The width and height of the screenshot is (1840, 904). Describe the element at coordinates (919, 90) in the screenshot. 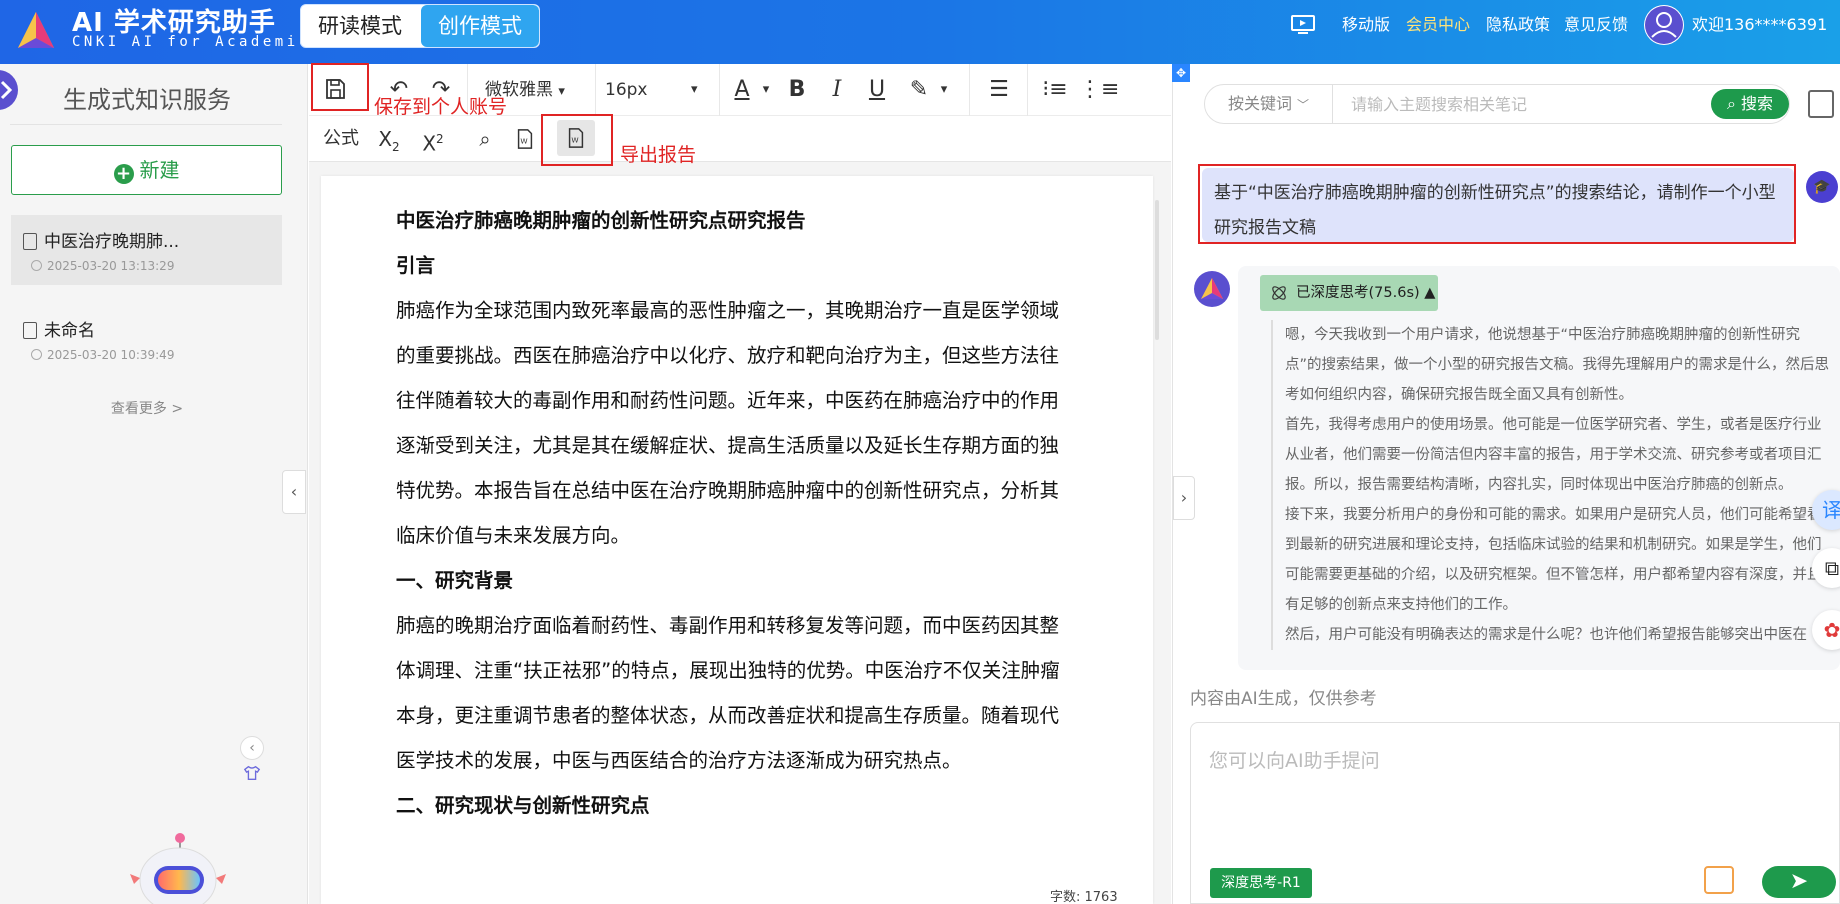

I see `highlight-icon: ✎` at that location.